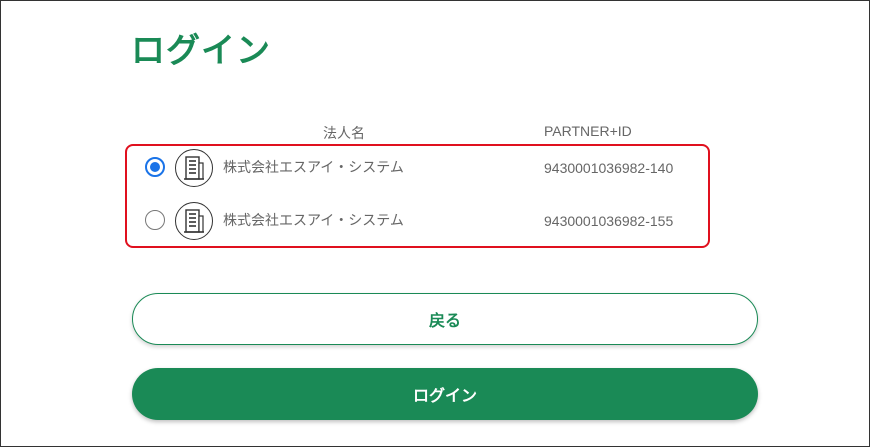 This screenshot has width=870, height=447. What do you see at coordinates (201, 51) in the screenshot?
I see `page-title: ログイン` at bounding box center [201, 51].